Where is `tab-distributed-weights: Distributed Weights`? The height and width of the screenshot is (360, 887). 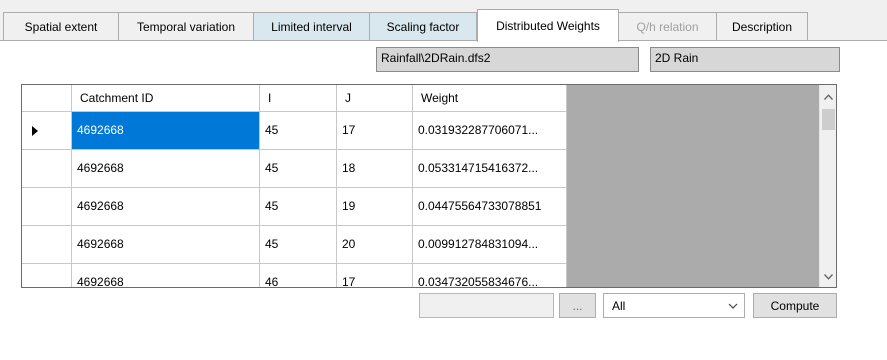 tab-distributed-weights: Distributed Weights is located at coordinates (548, 25).